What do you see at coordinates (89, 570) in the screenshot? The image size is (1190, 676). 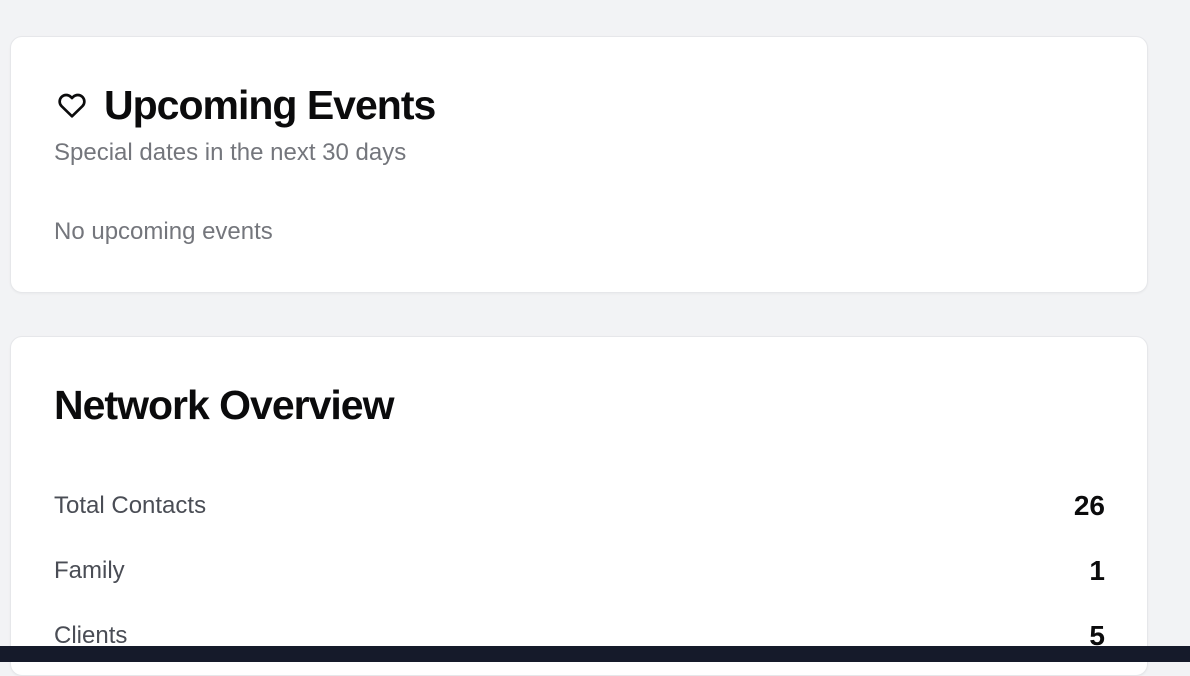 I see `stat-label: Family` at bounding box center [89, 570].